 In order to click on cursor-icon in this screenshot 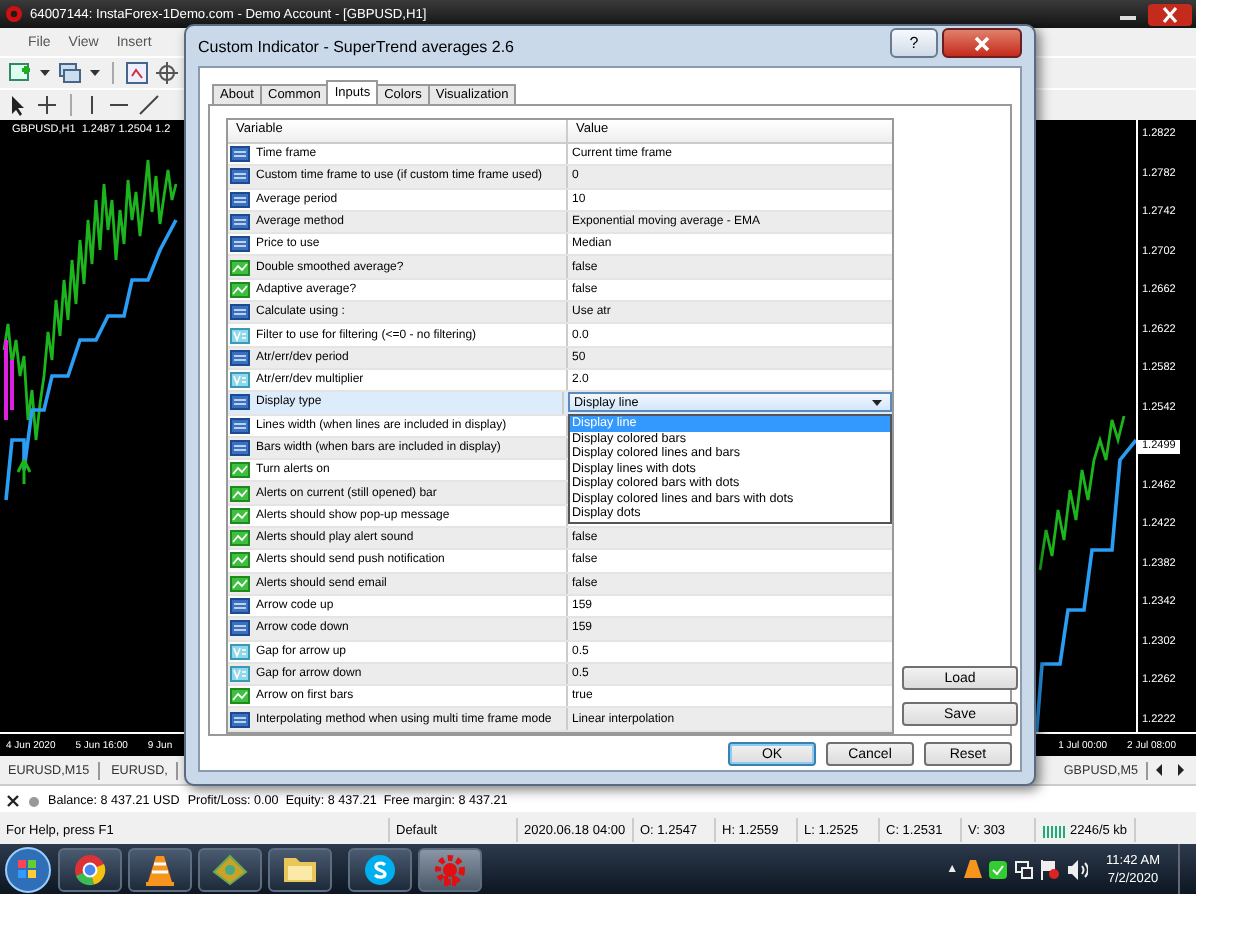, I will do `click(18, 105)`.